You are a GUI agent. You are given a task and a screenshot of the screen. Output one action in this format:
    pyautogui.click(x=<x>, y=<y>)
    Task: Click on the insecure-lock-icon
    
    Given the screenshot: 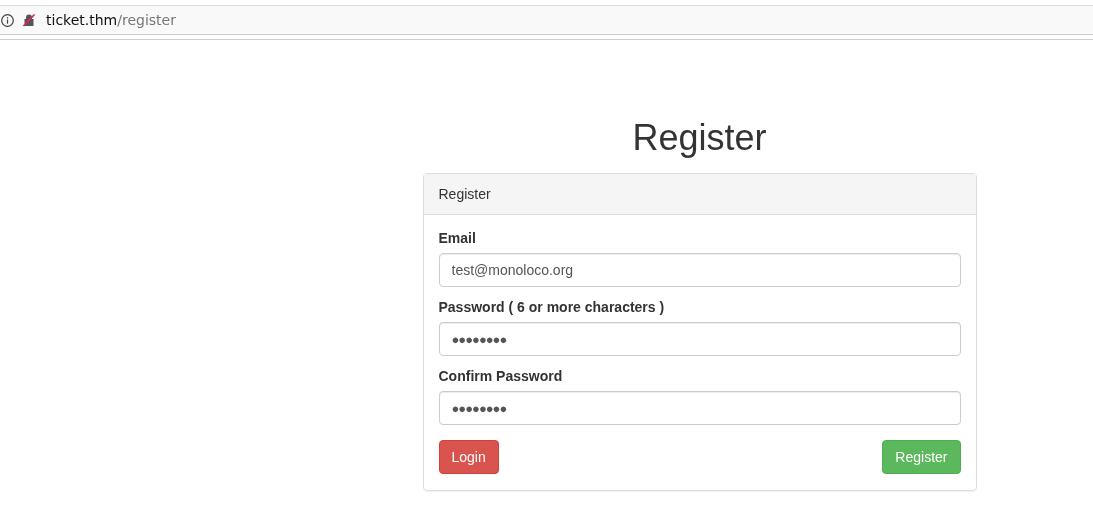 What is the action you would take?
    pyautogui.click(x=29, y=20)
    